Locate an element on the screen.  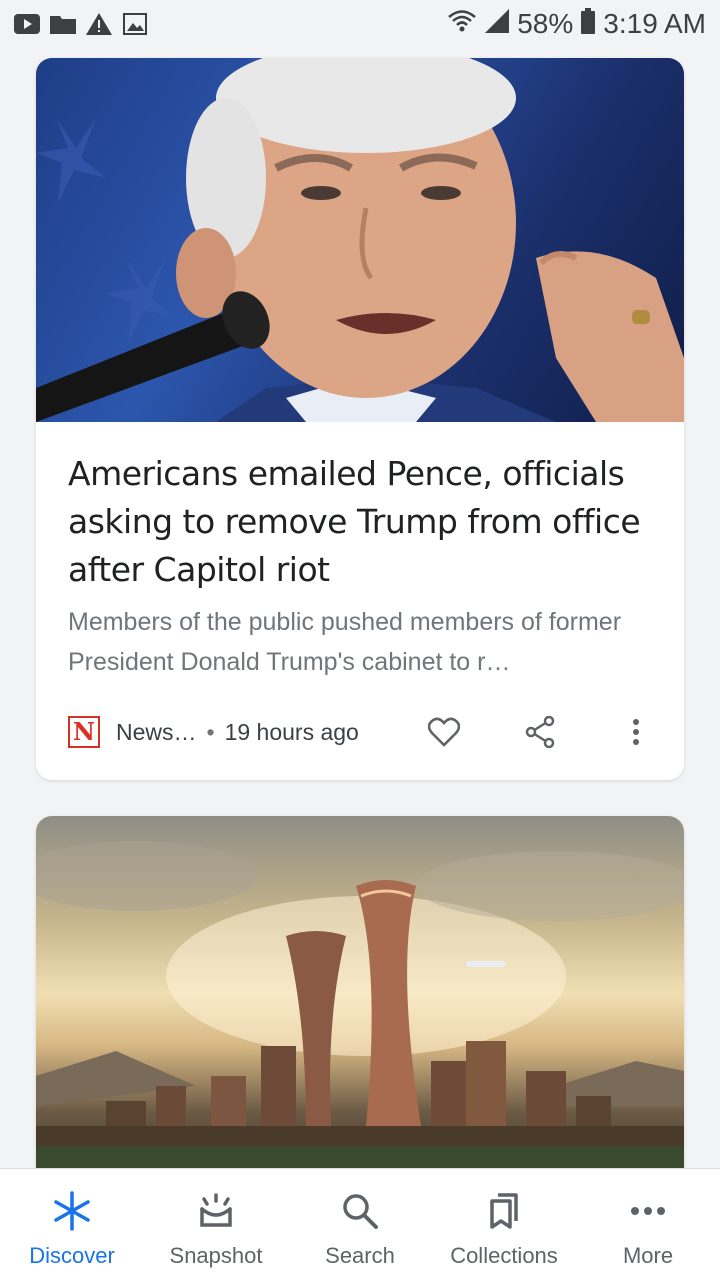
card-actions is located at coordinates (540, 732).